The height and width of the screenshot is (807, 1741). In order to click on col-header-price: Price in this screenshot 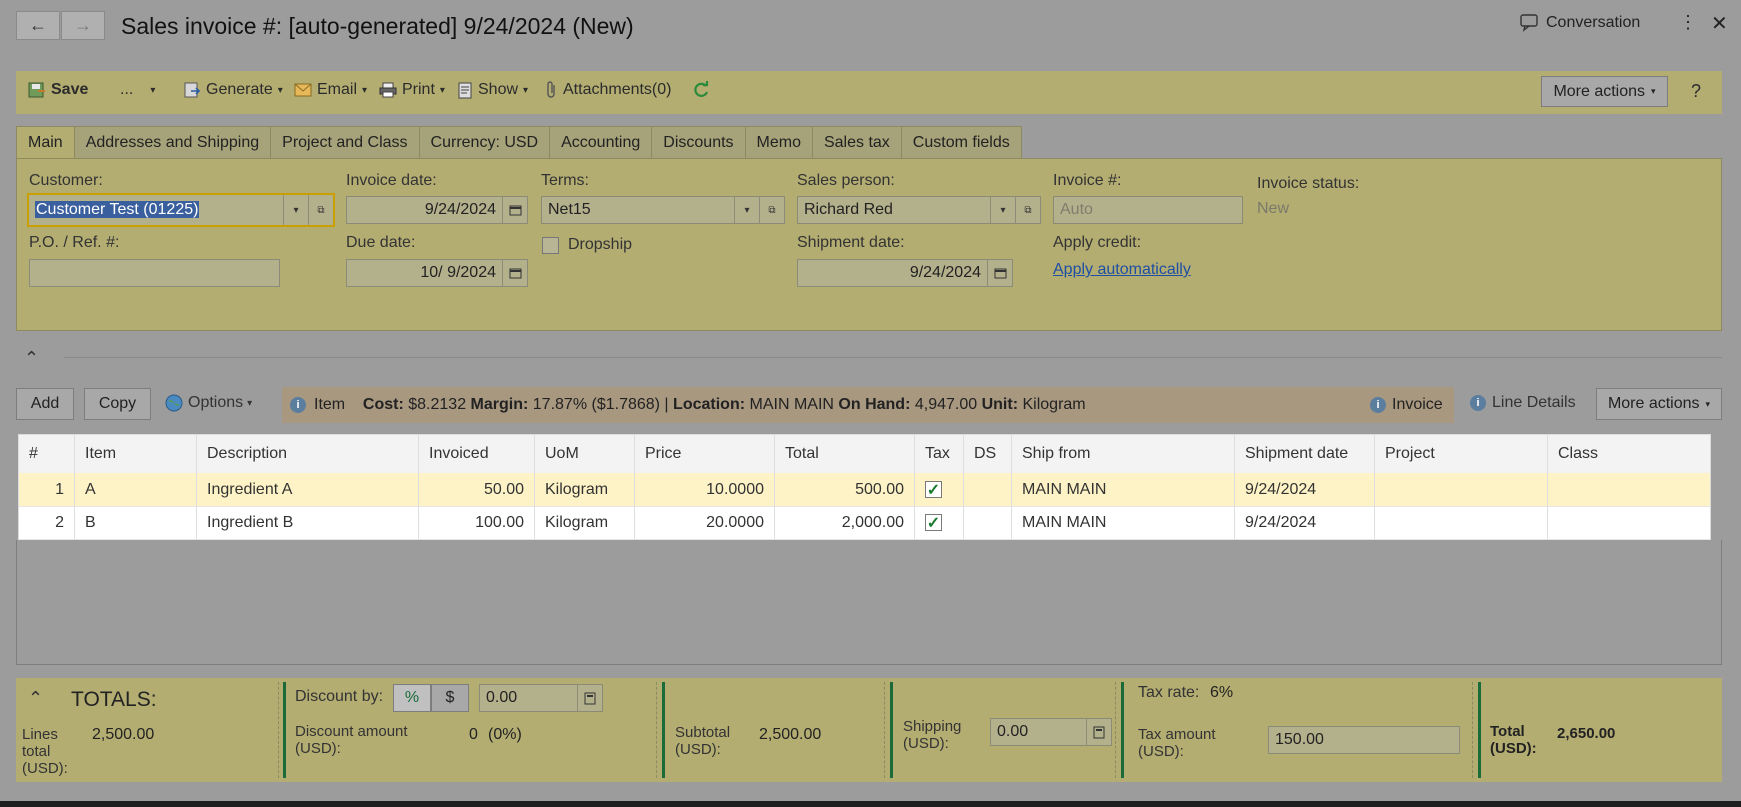, I will do `click(705, 454)`.